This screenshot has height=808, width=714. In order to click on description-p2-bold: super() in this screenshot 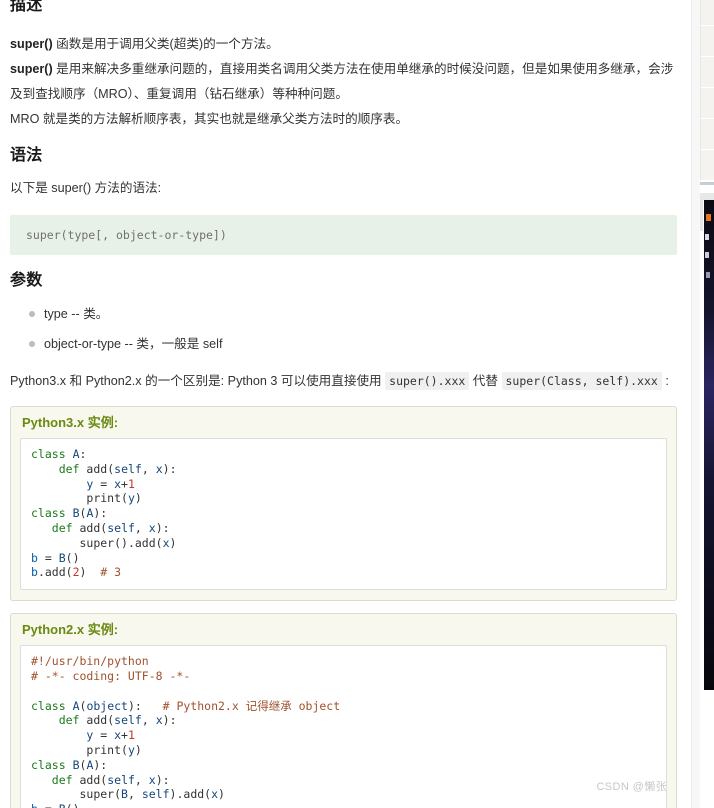, I will do `click(31, 69)`.